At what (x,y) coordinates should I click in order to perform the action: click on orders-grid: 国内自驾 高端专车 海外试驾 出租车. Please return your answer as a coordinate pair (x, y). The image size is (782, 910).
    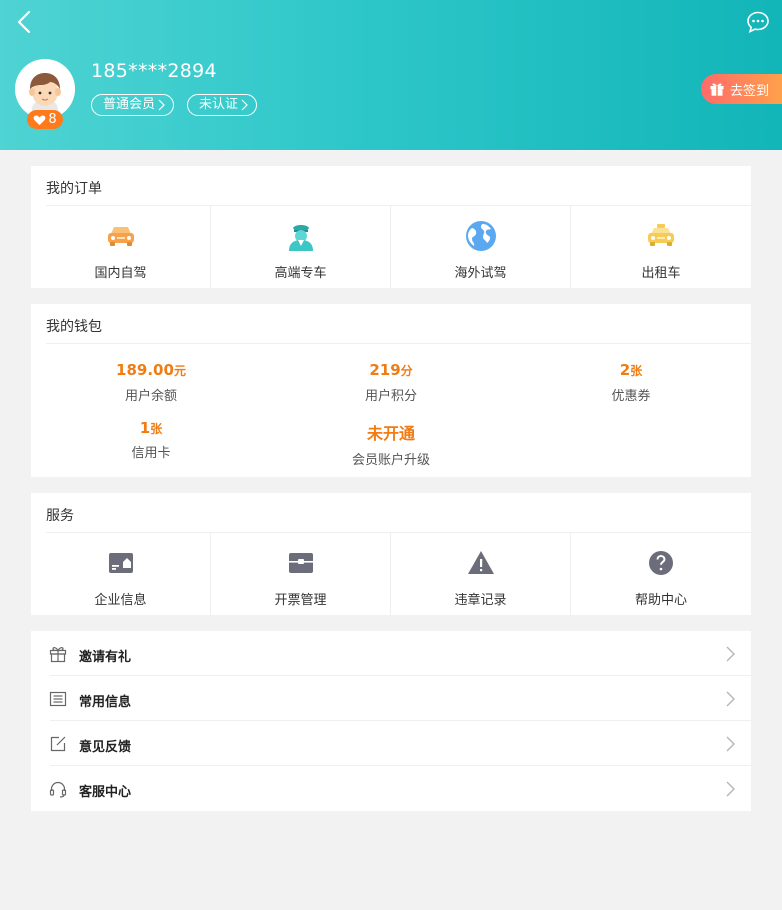
    Looking at the image, I should click on (391, 247).